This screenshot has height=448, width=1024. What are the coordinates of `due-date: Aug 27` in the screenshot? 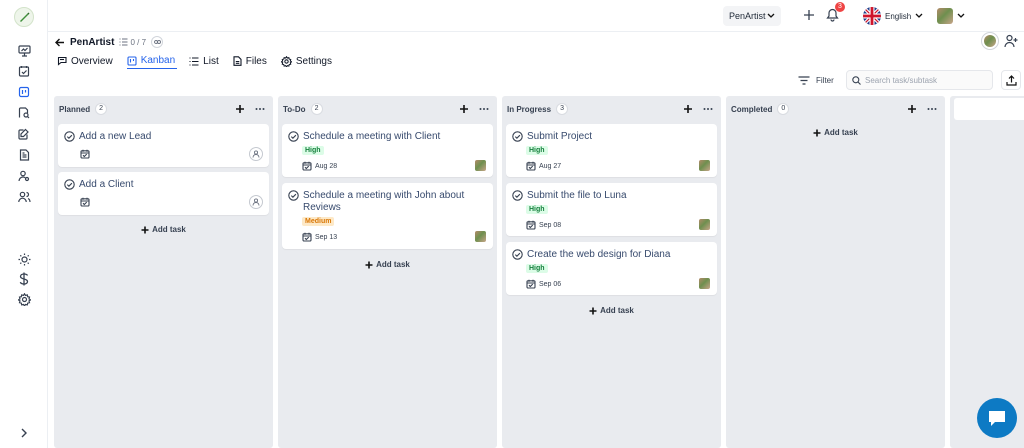 It's located at (543, 166).